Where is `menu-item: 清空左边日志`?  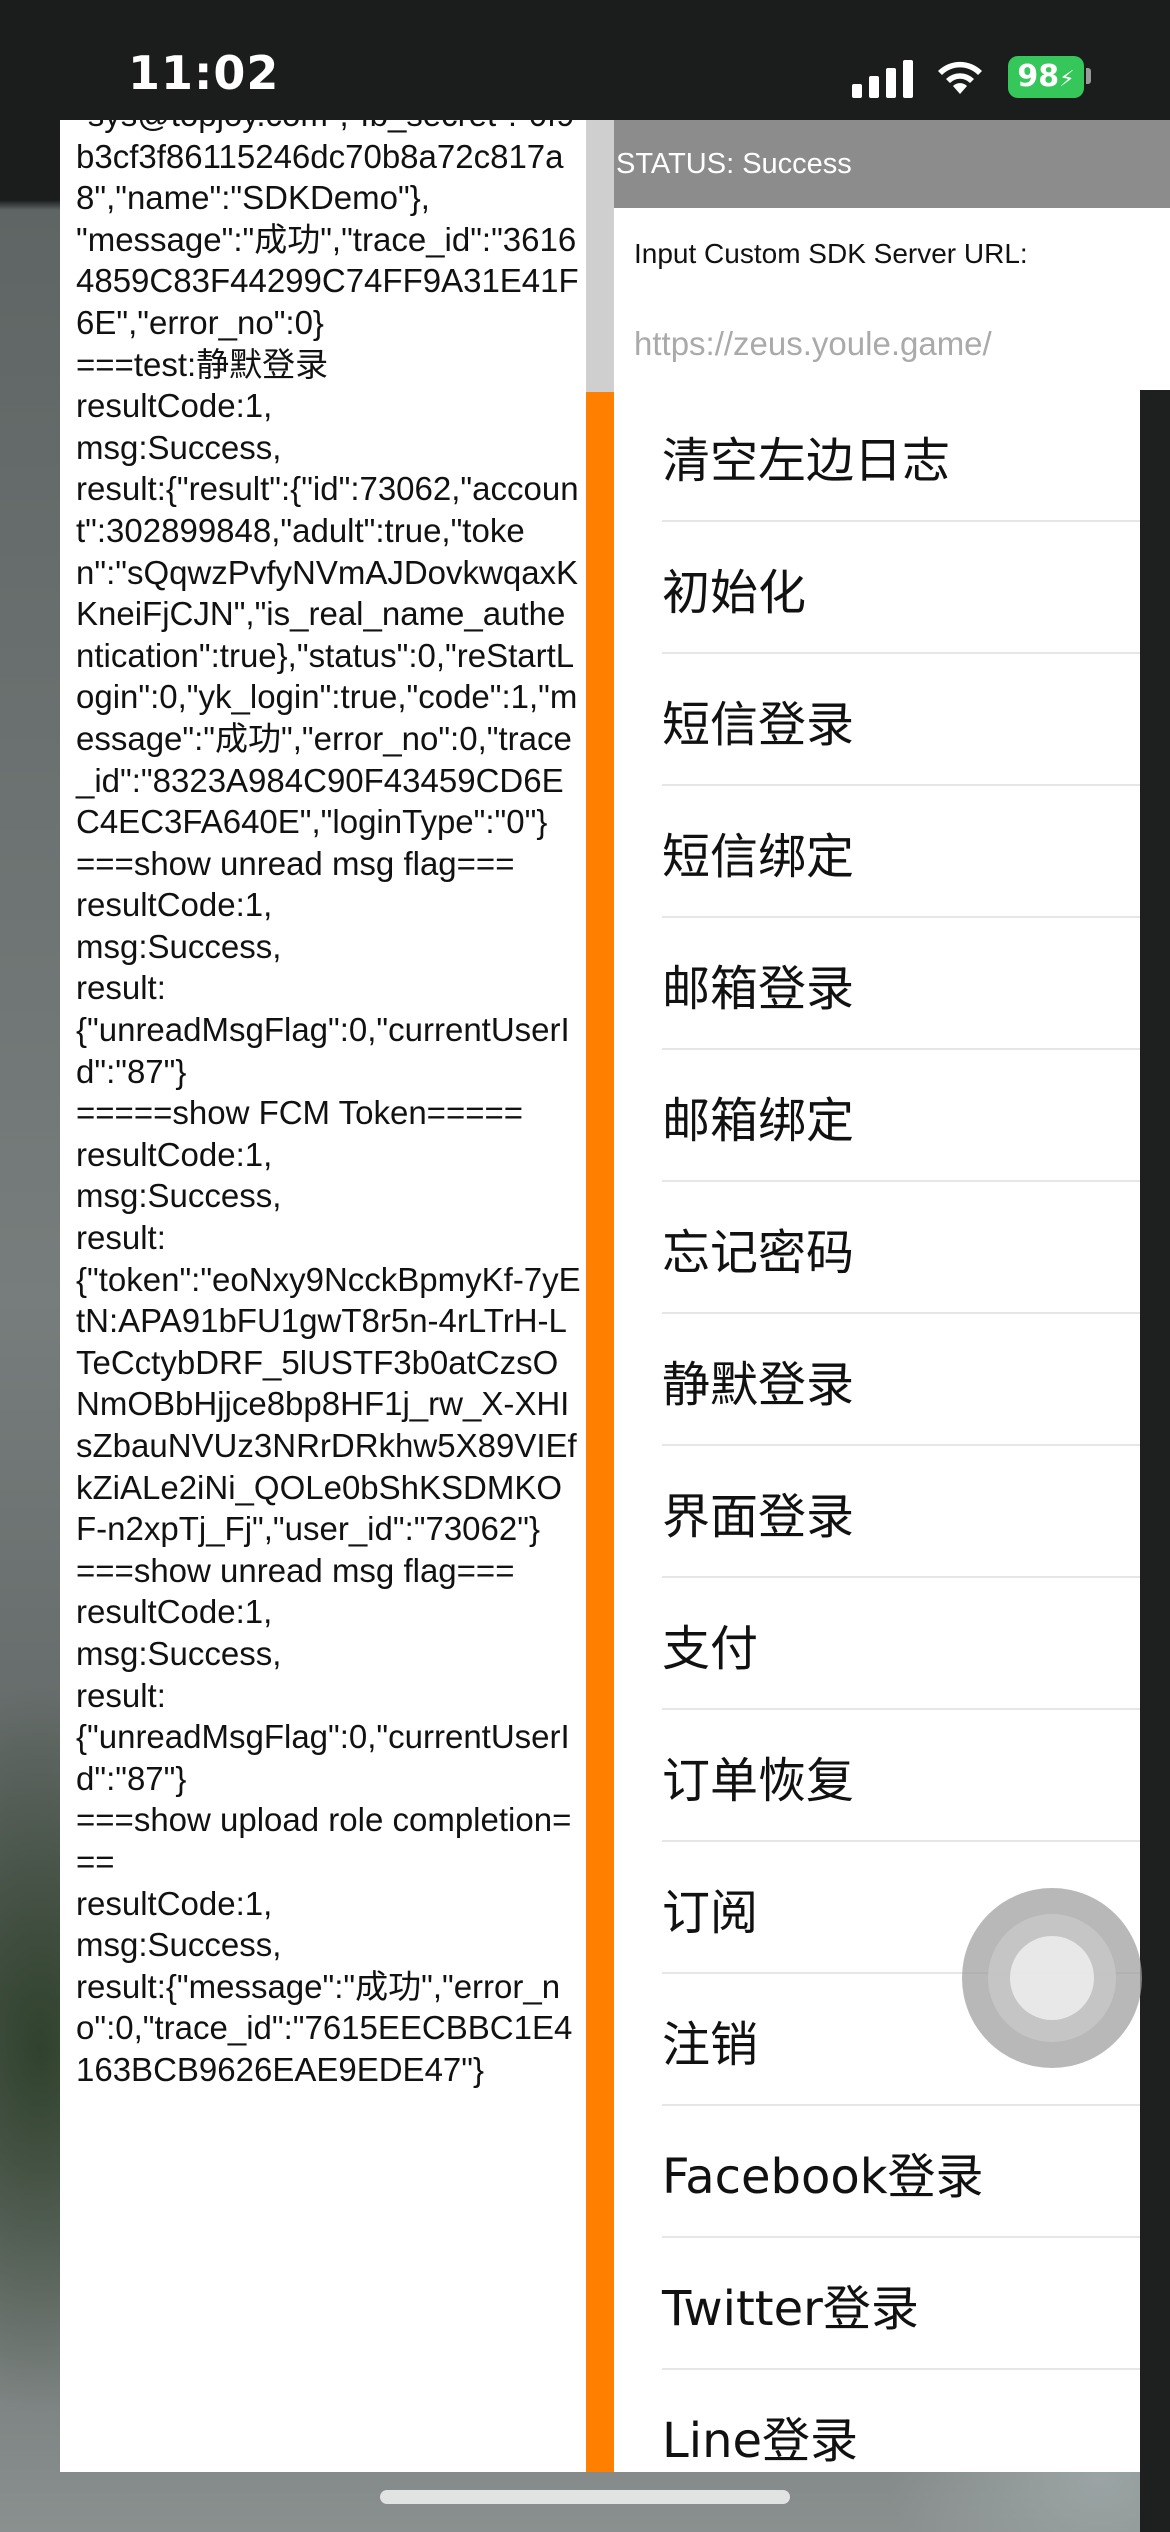
menu-item: 清空左边日志 is located at coordinates (877, 456).